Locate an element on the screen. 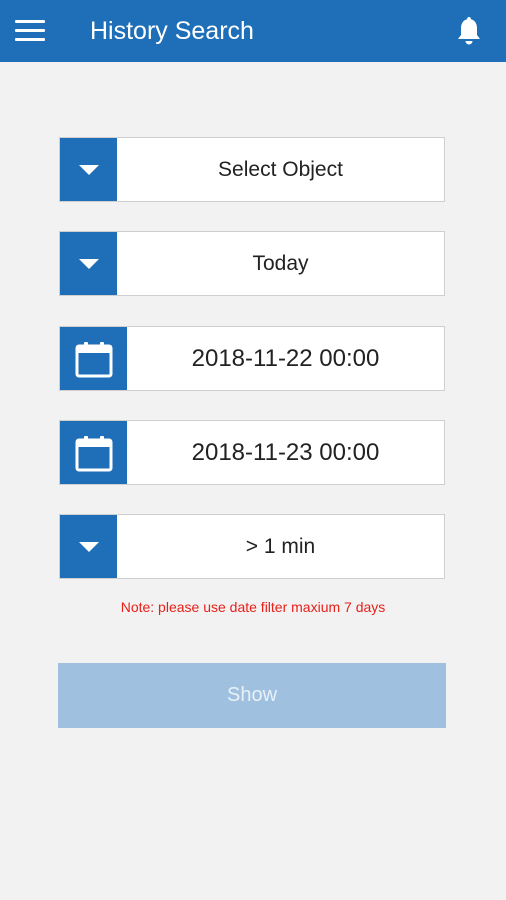 The image size is (506, 900). end-date-picker-button is located at coordinates (93, 452).